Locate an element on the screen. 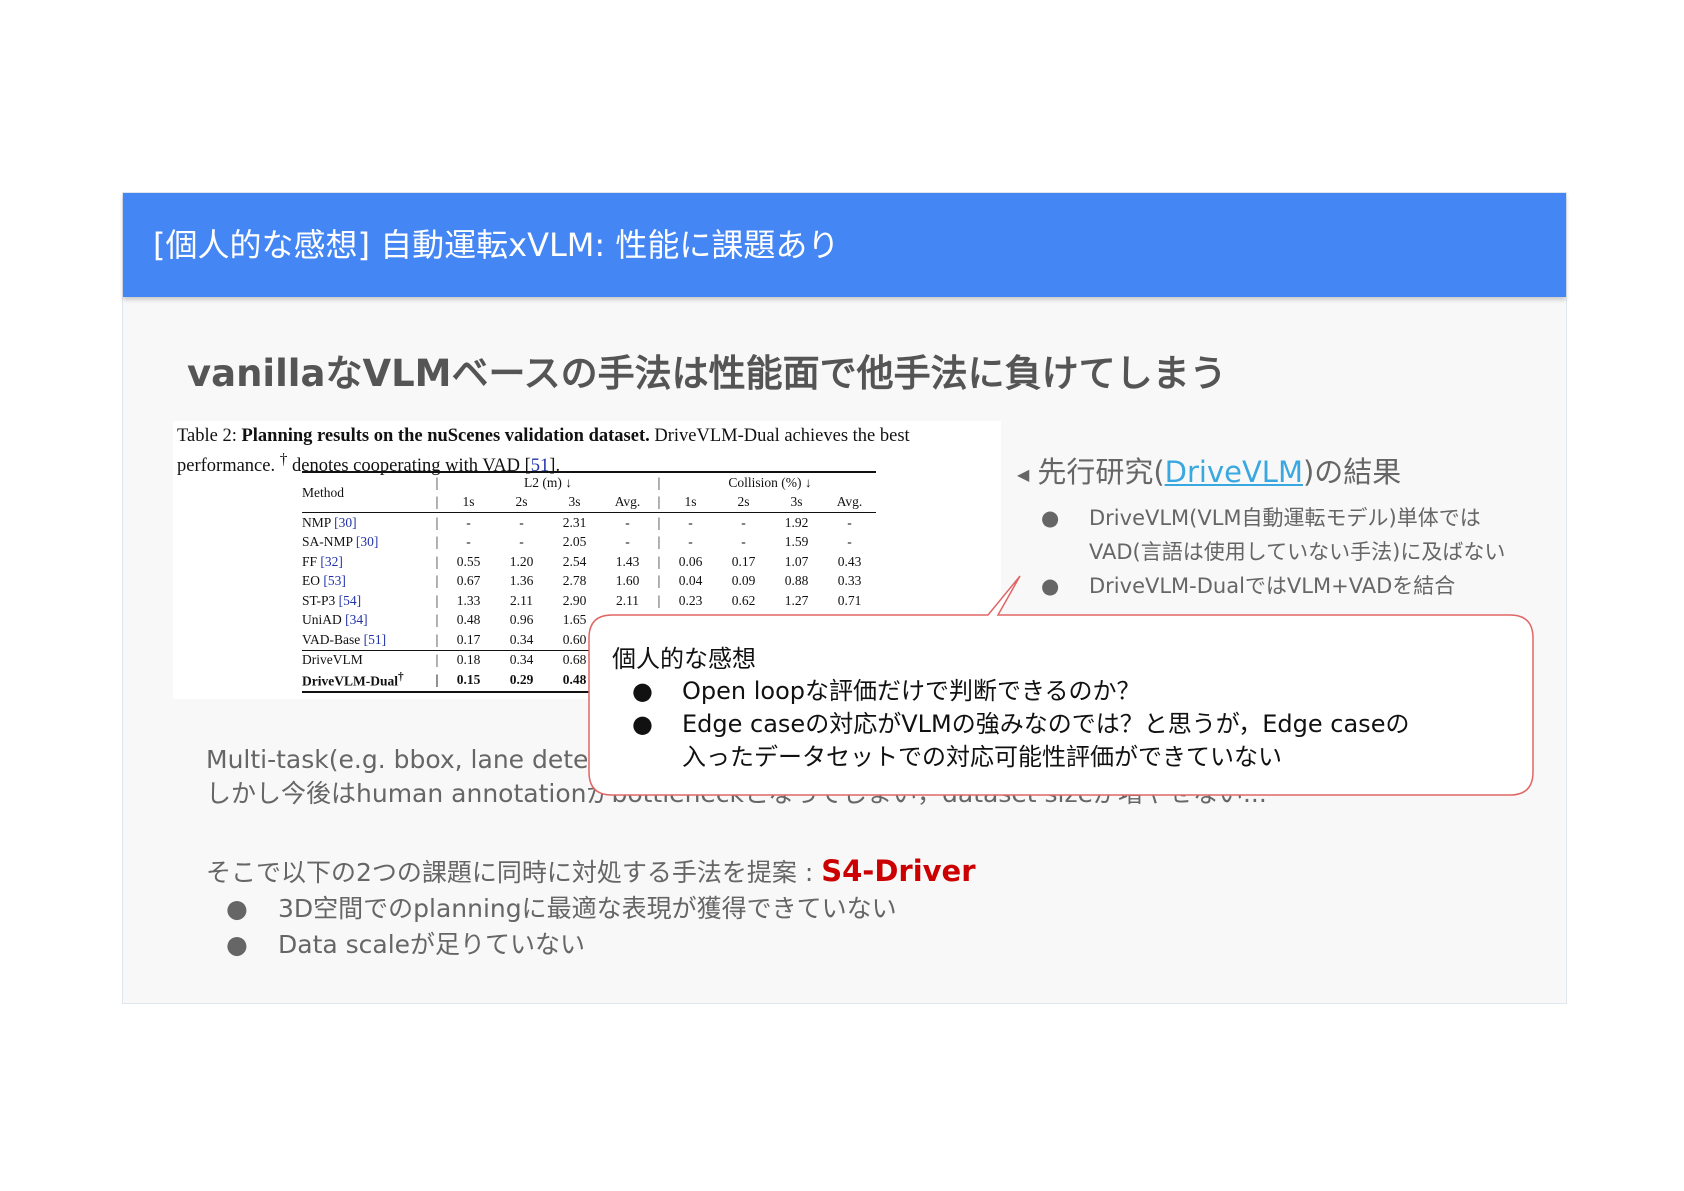  speech-callout-shape is located at coordinates (1061, 685).